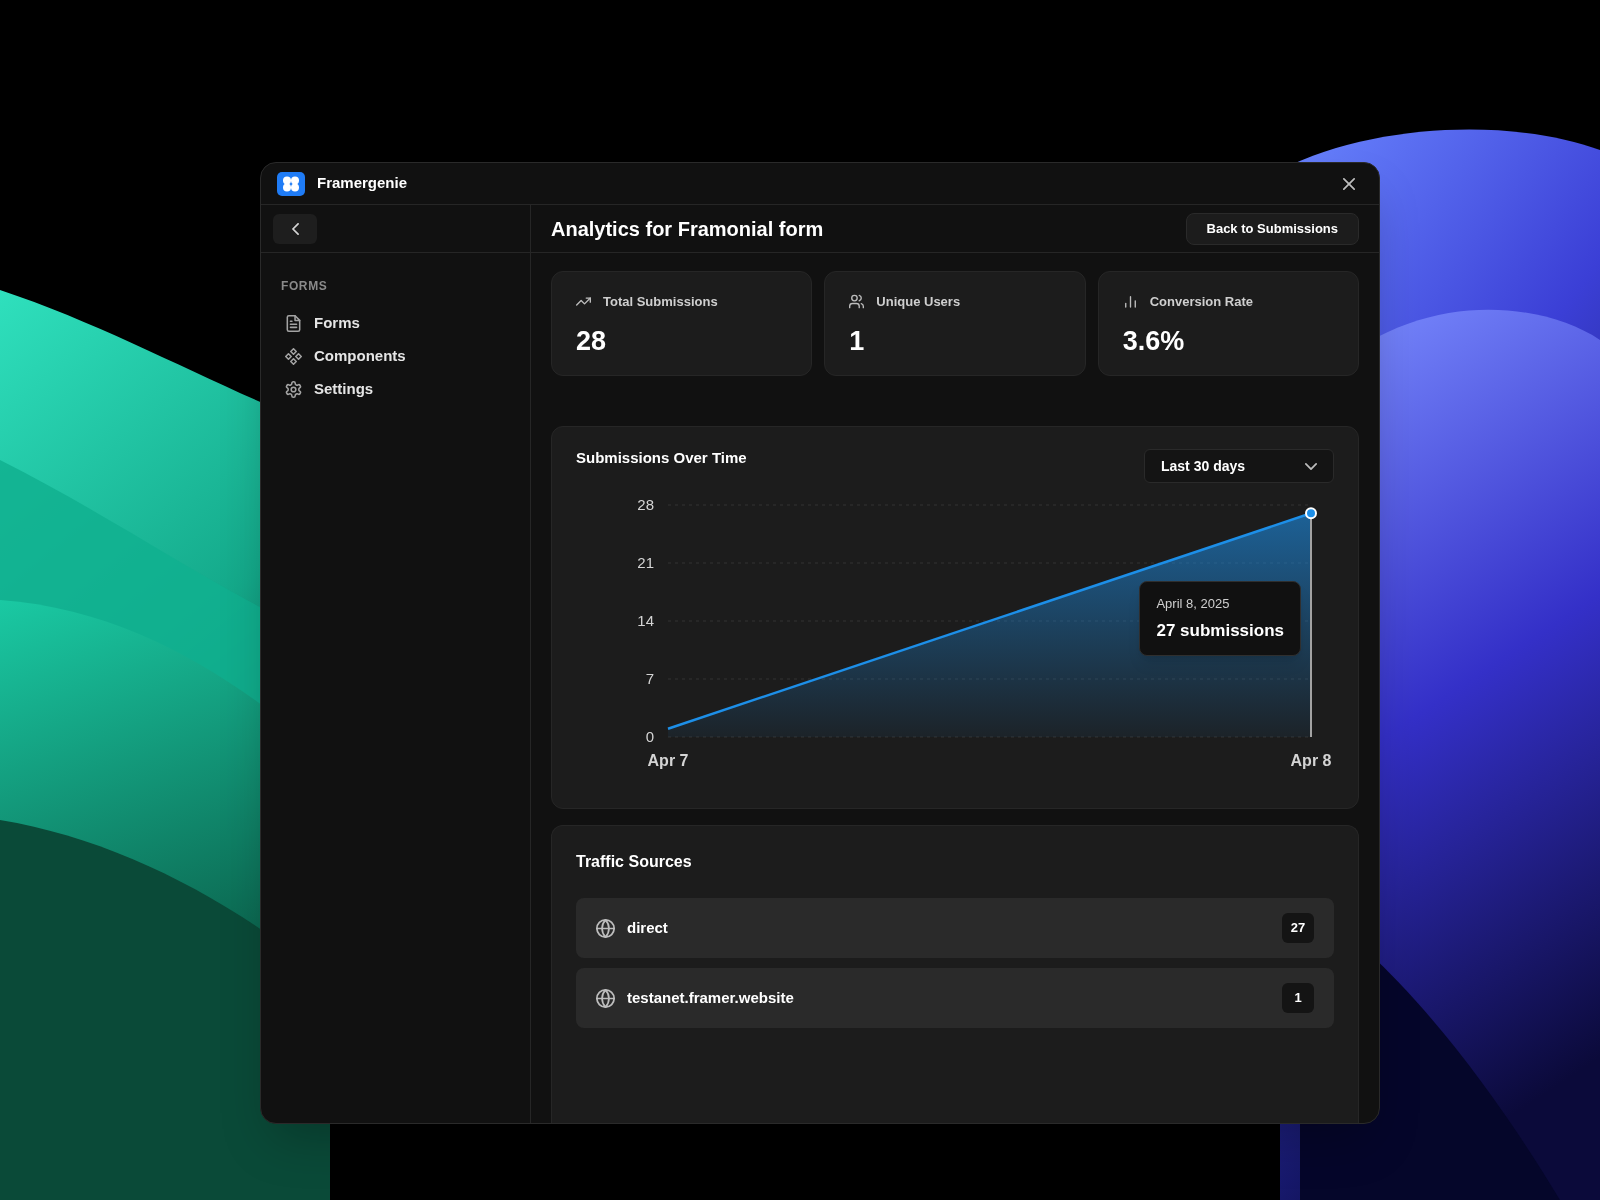 The width and height of the screenshot is (1600, 1200). I want to click on traffic-sources-title: Traffic Sources, so click(634, 862).